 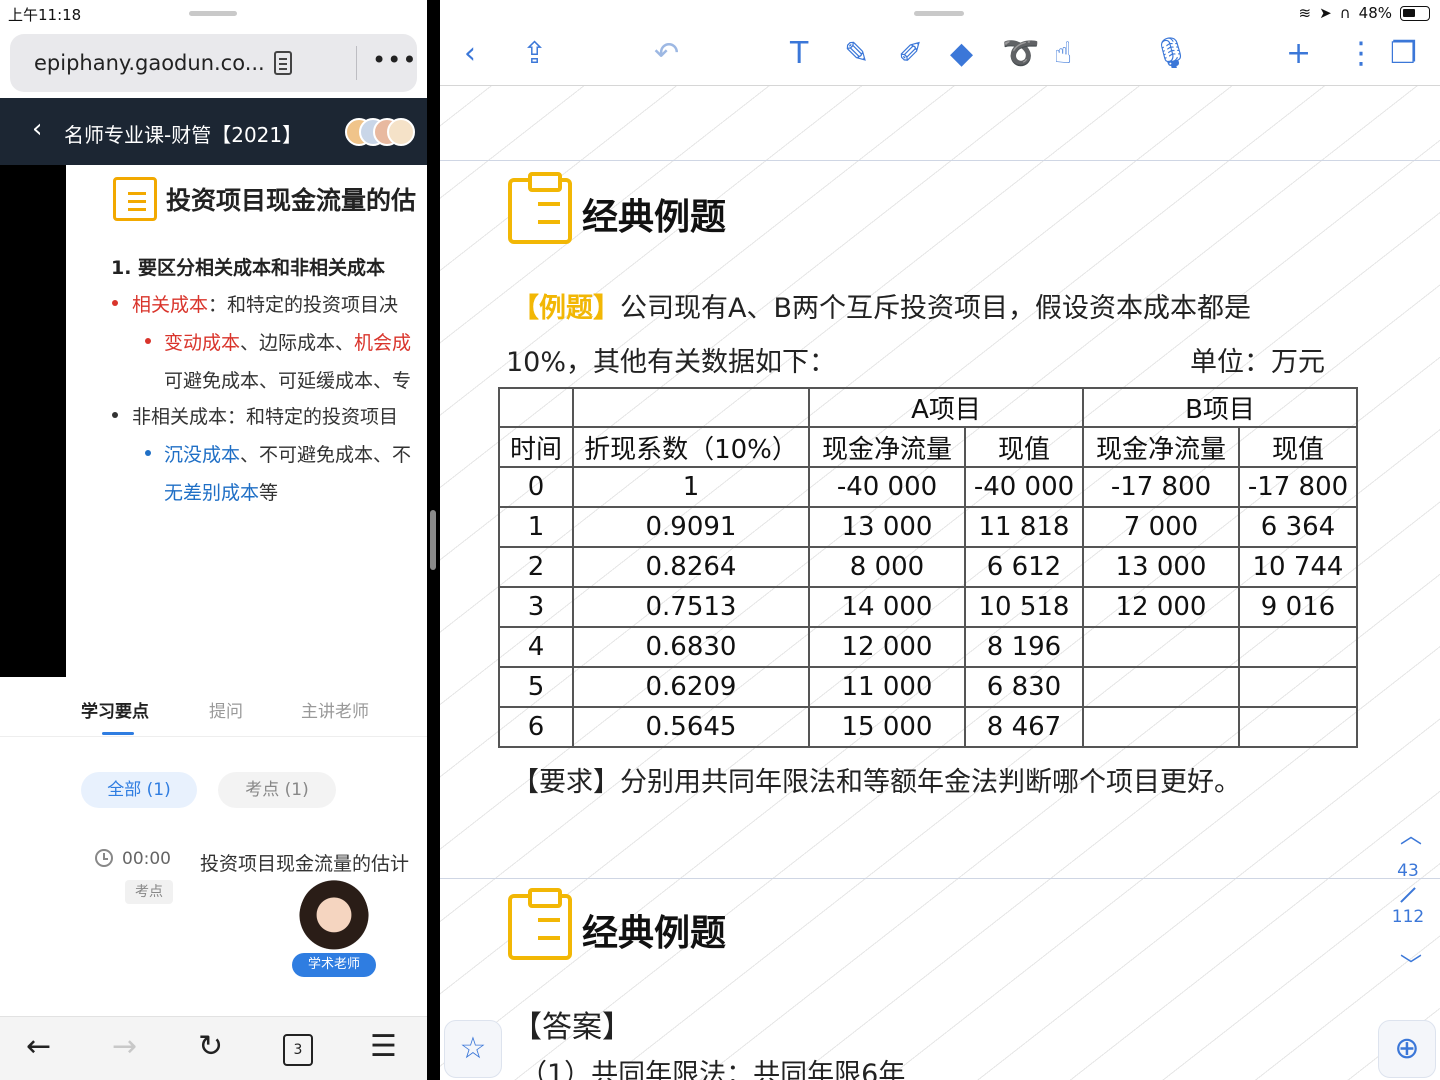 What do you see at coordinates (1408, 871) in the screenshot?
I see `current-page: 43` at bounding box center [1408, 871].